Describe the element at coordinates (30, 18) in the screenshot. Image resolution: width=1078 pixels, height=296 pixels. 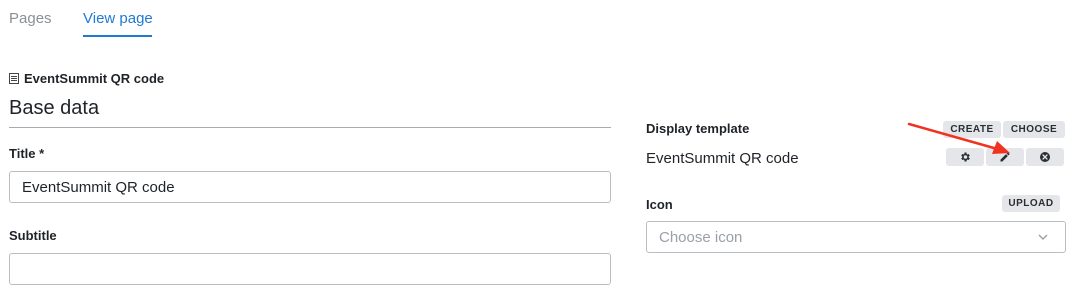
I see `tab-pages: Pages` at that location.